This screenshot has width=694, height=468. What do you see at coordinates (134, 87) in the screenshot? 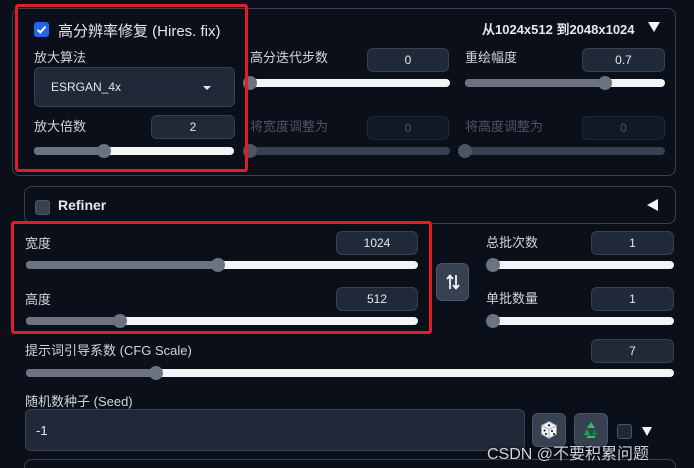
I see `upscaler-dropdown: ESRGAN_4x` at bounding box center [134, 87].